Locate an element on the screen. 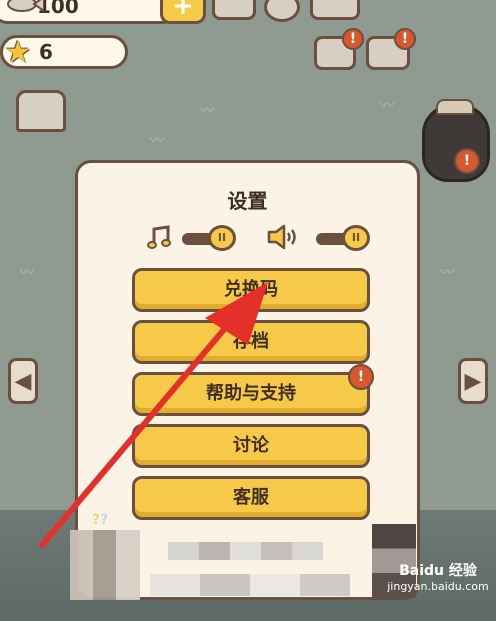 This screenshot has width=496, height=621. baidu-watermark: Baidu 经验 jingyan.baidu.com is located at coordinates (438, 576).